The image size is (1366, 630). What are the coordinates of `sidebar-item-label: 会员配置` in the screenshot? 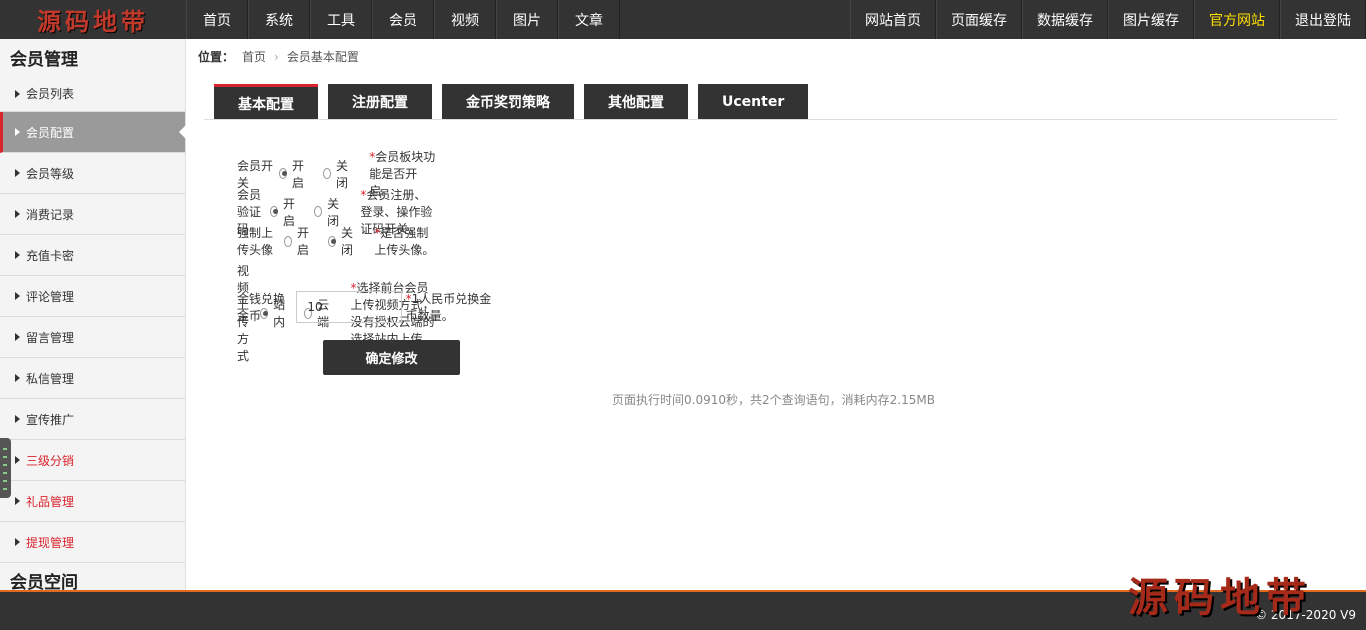 It's located at (50, 132).